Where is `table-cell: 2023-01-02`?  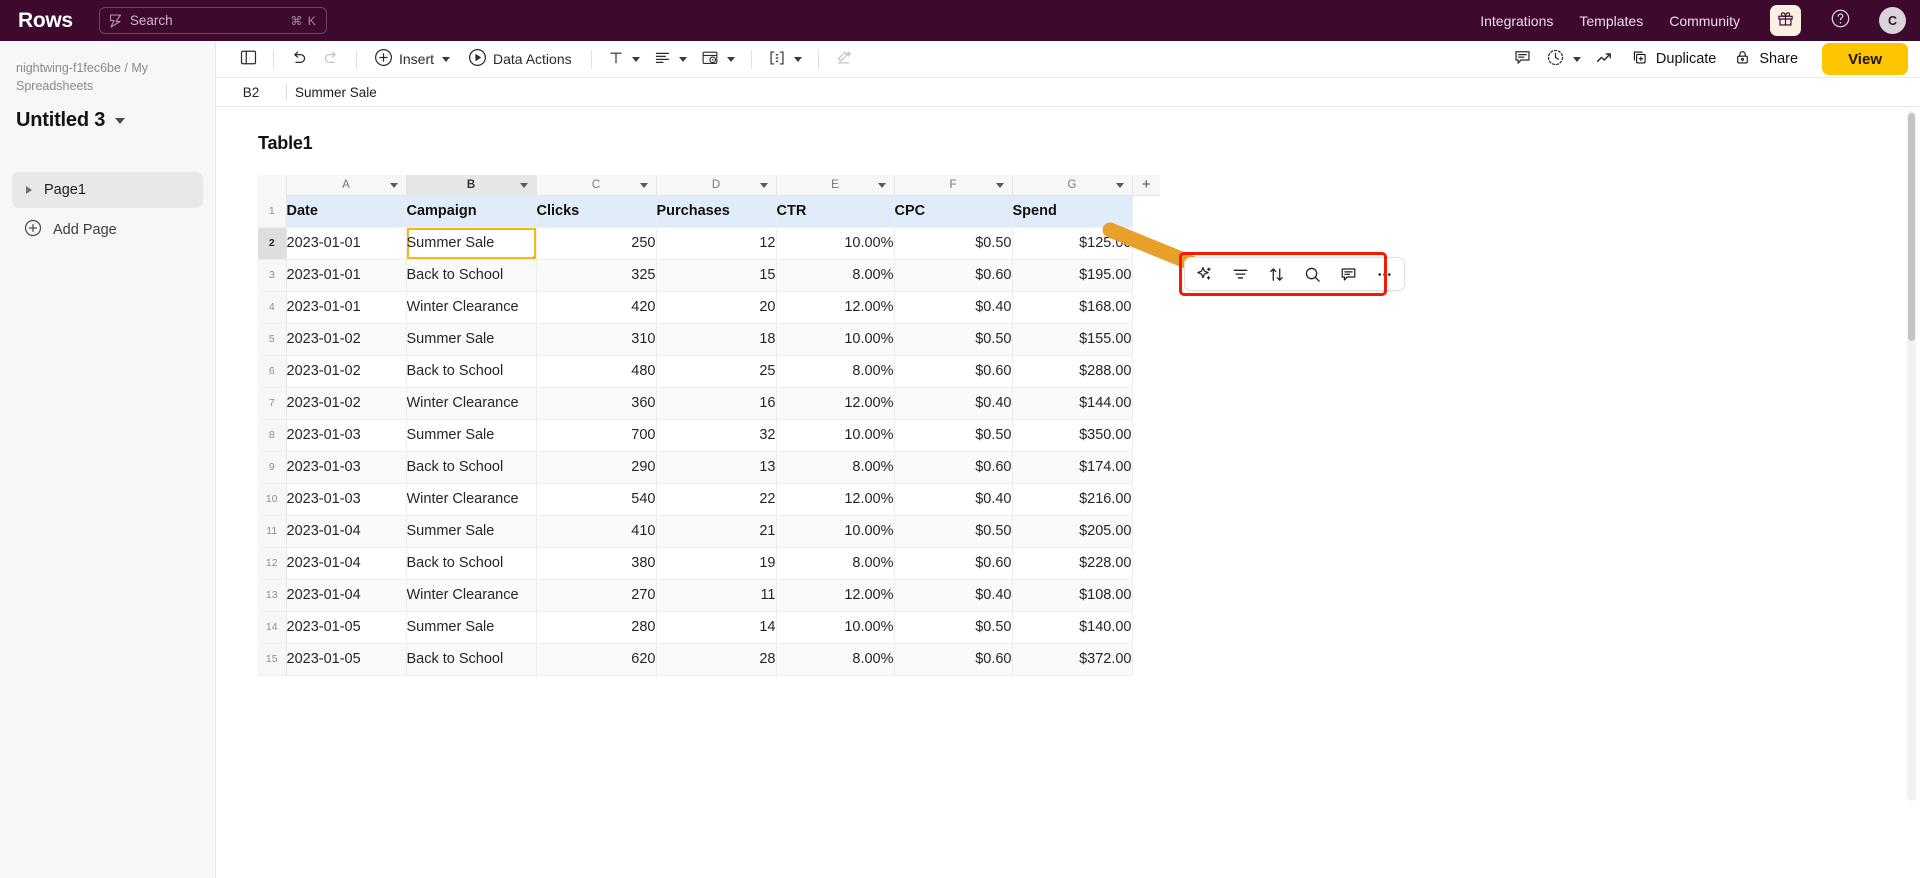
table-cell: 2023-01-02 is located at coordinates (346, 403).